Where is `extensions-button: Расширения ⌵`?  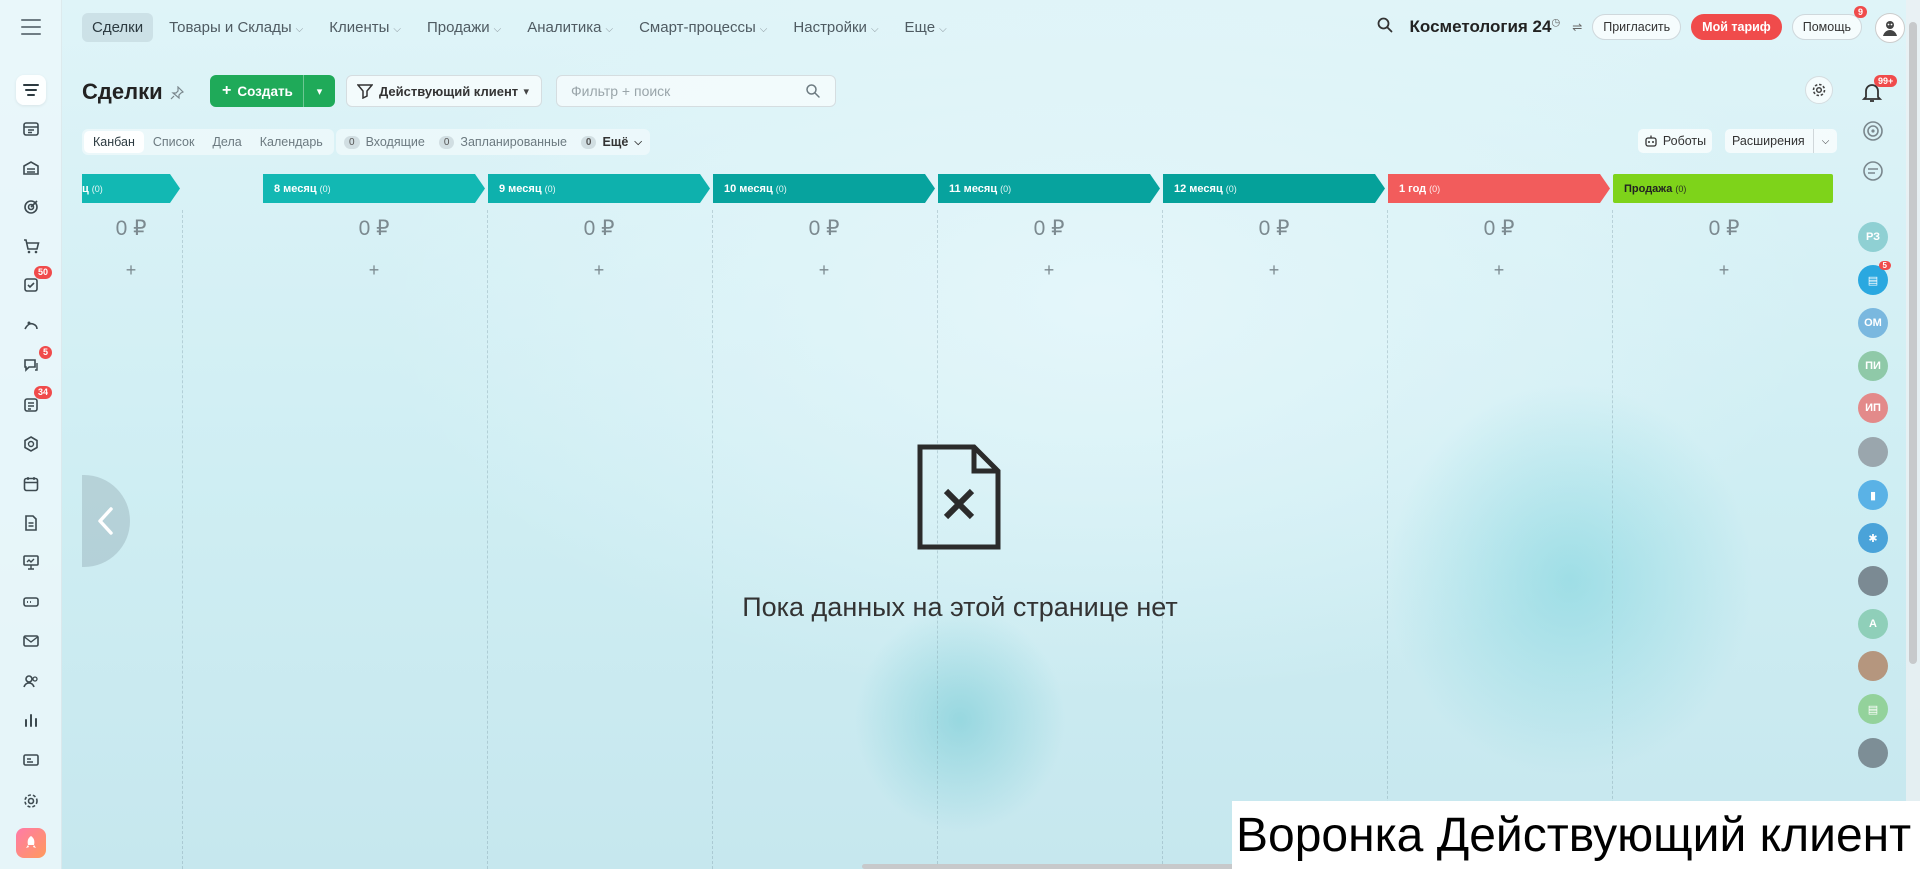
extensions-button: Расширения ⌵ is located at coordinates (1781, 141).